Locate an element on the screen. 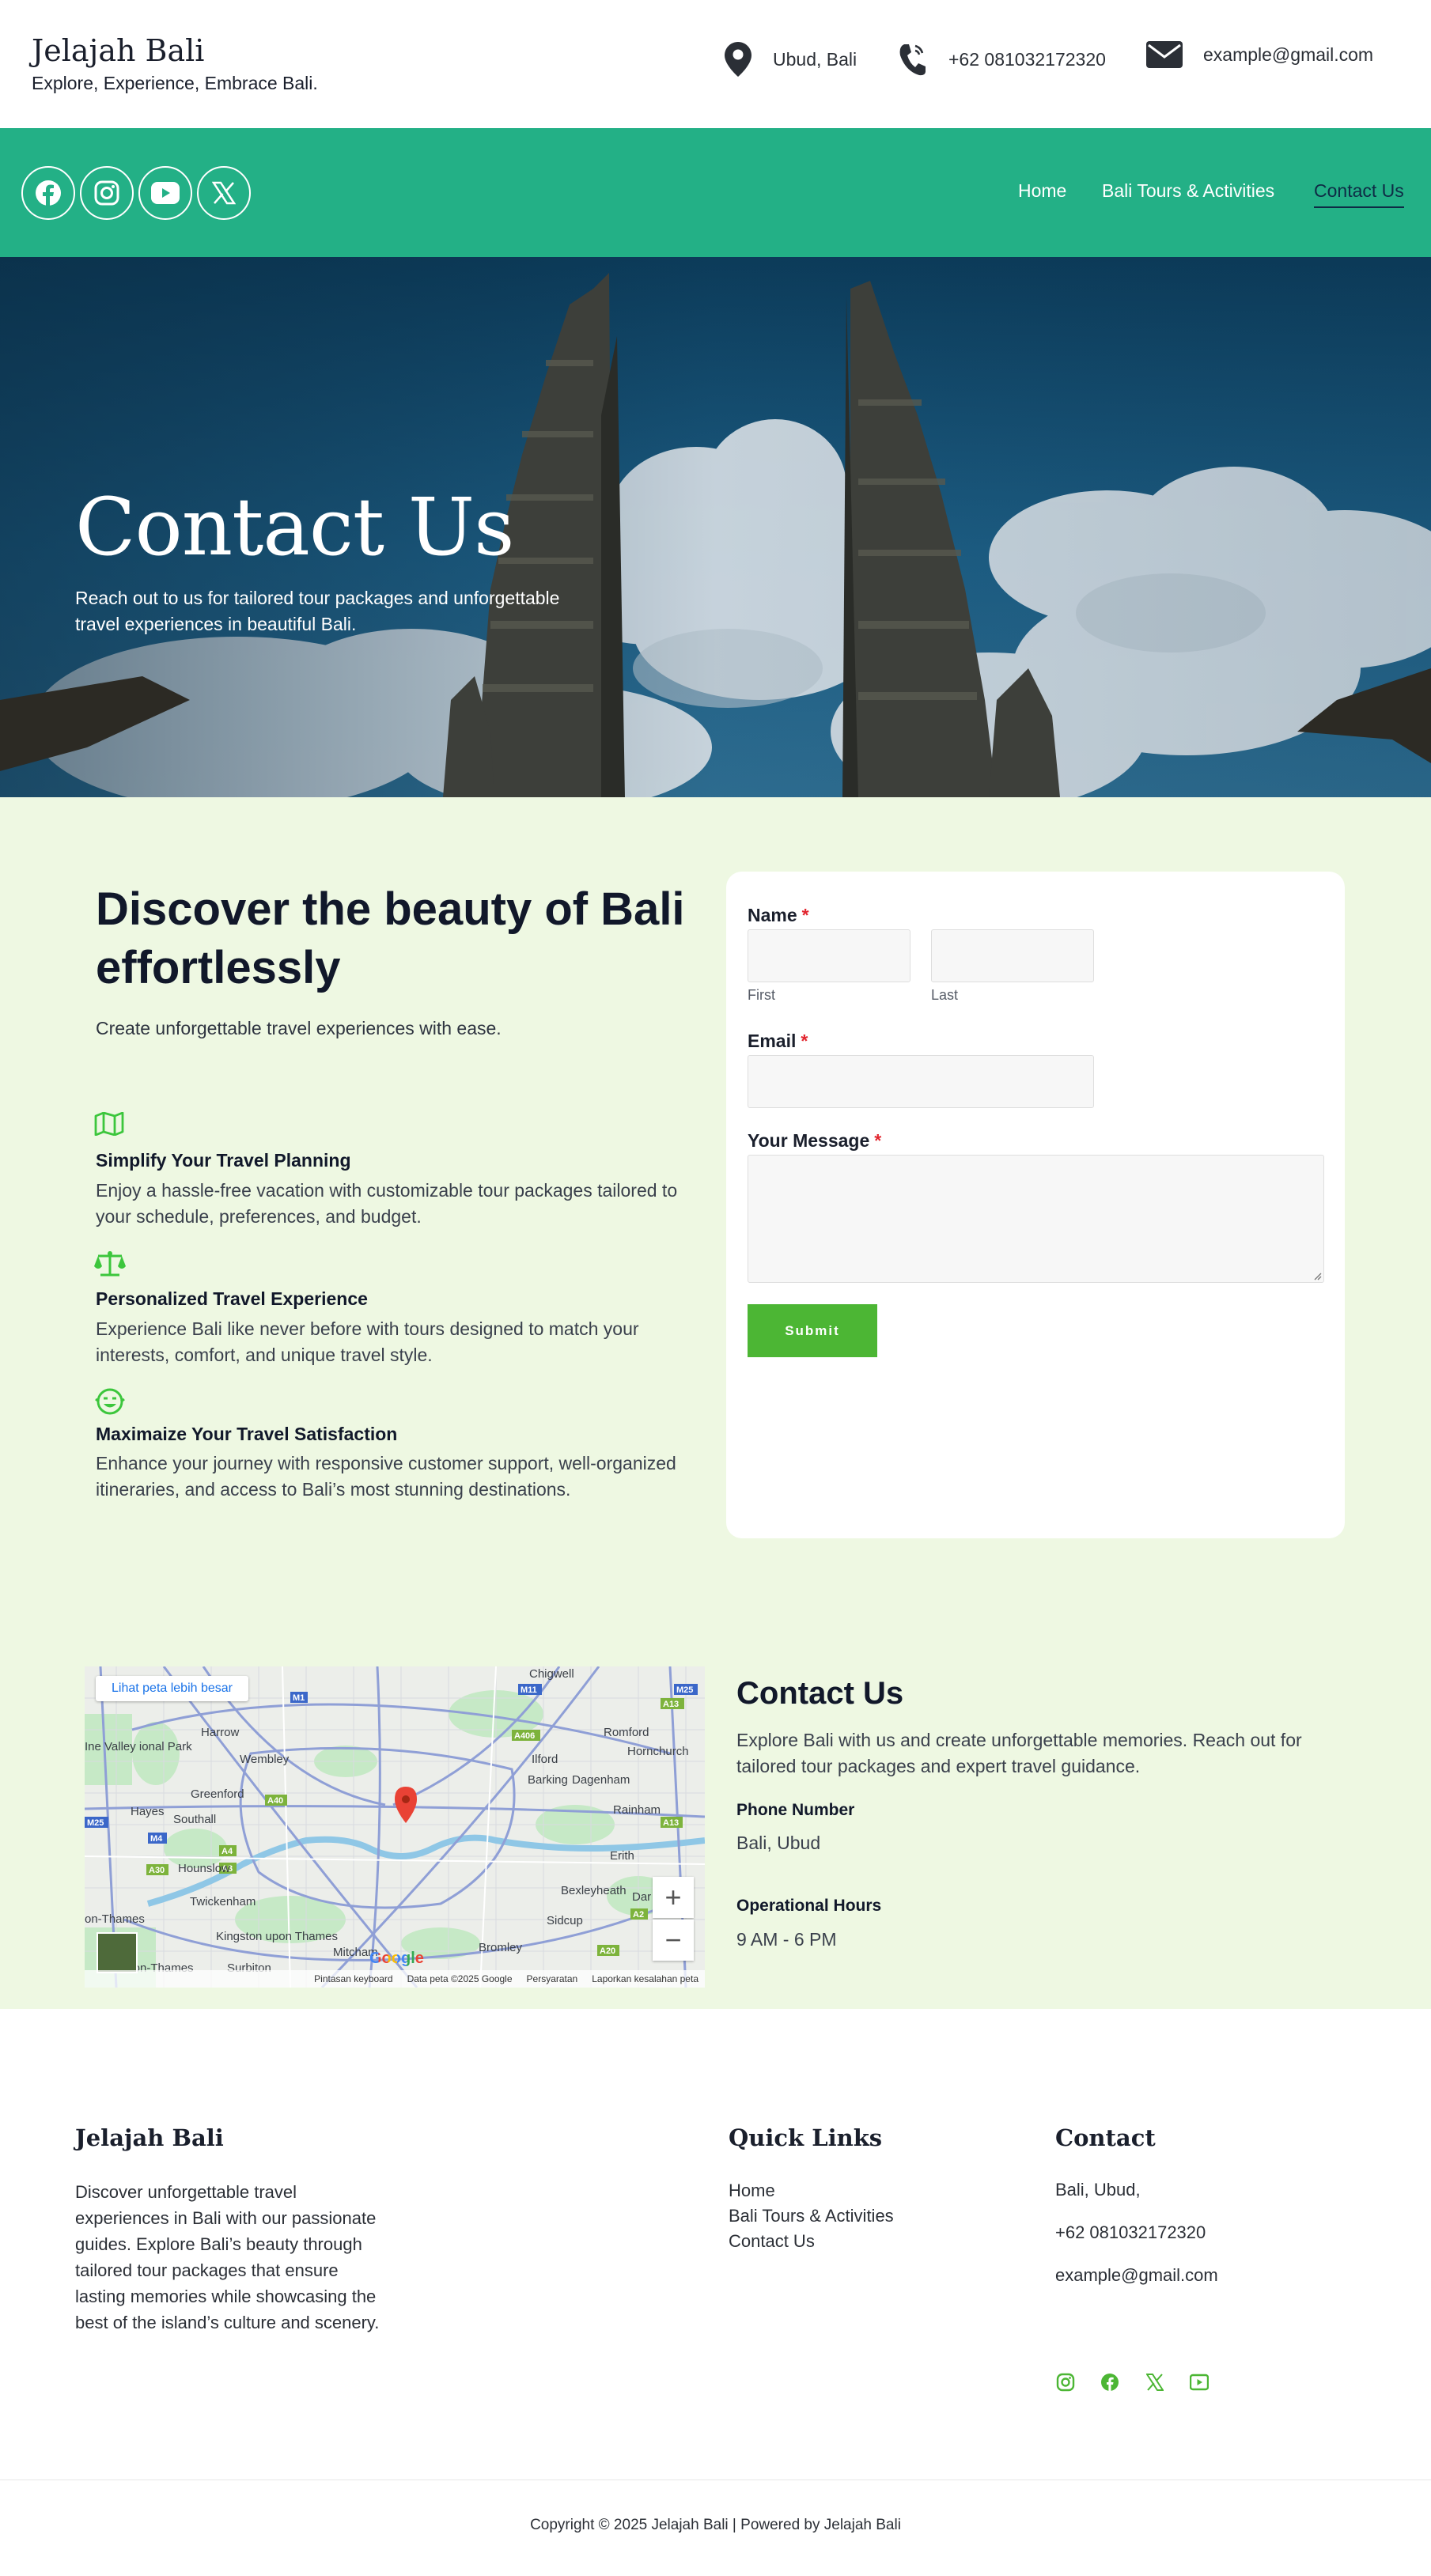 Image resolution: width=1431 pixels, height=2576 pixels. email-input is located at coordinates (921, 1081).